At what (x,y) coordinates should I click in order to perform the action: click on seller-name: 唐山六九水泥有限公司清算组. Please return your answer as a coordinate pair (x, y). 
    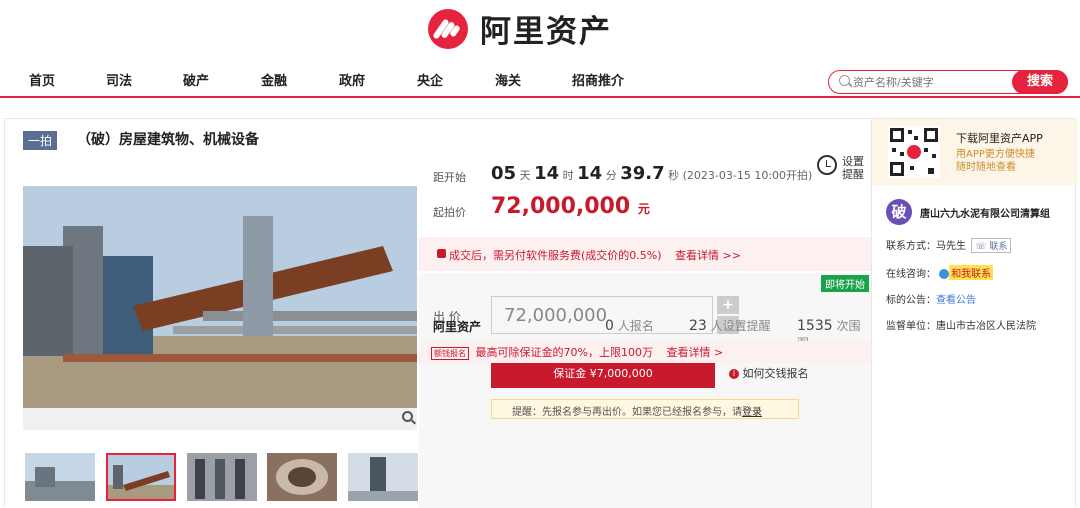
    Looking at the image, I should click on (985, 212).